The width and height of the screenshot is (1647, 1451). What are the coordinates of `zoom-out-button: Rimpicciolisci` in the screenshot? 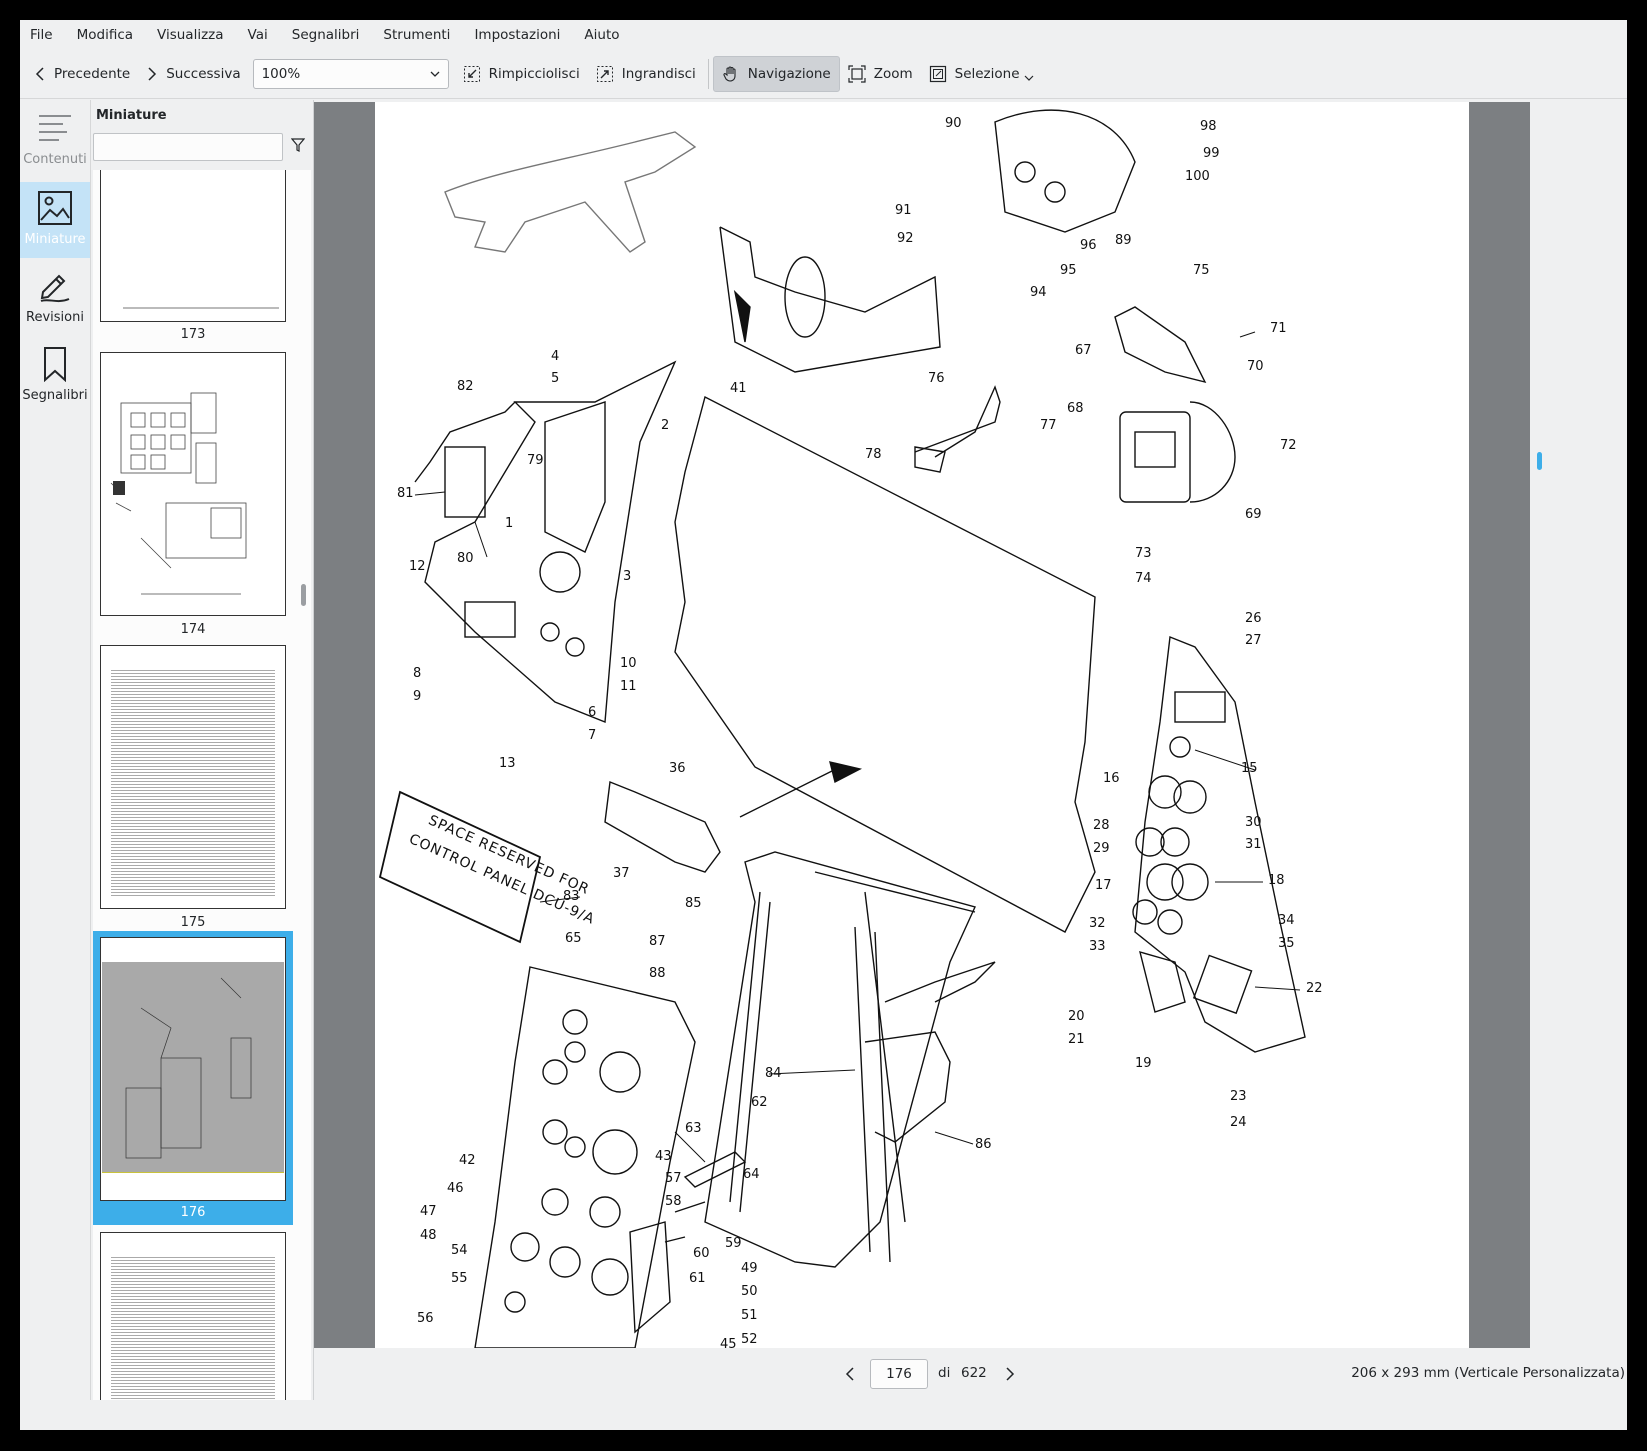 It's located at (521, 74).